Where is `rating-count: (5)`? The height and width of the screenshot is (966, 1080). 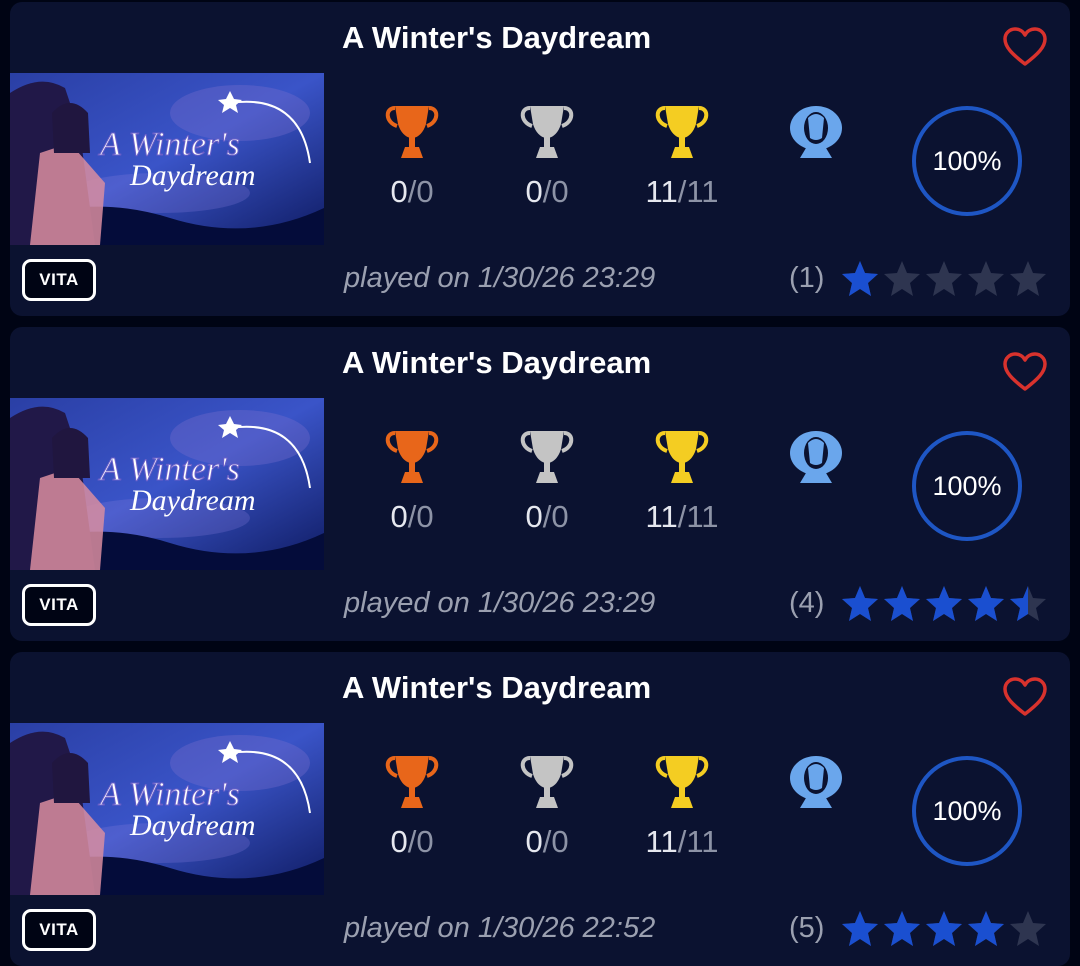 rating-count: (5) is located at coordinates (807, 928).